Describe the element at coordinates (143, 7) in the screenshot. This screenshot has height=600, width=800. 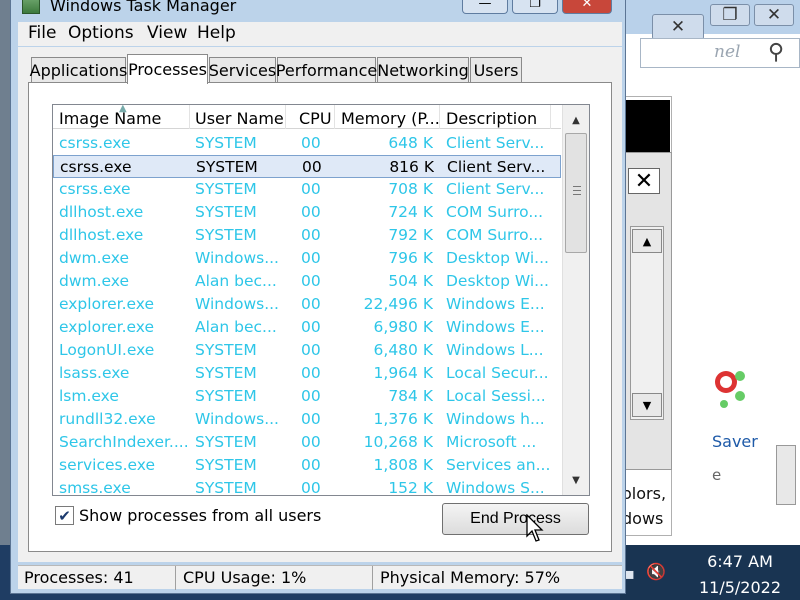
I see `window-title: Windows Task Manager` at that location.